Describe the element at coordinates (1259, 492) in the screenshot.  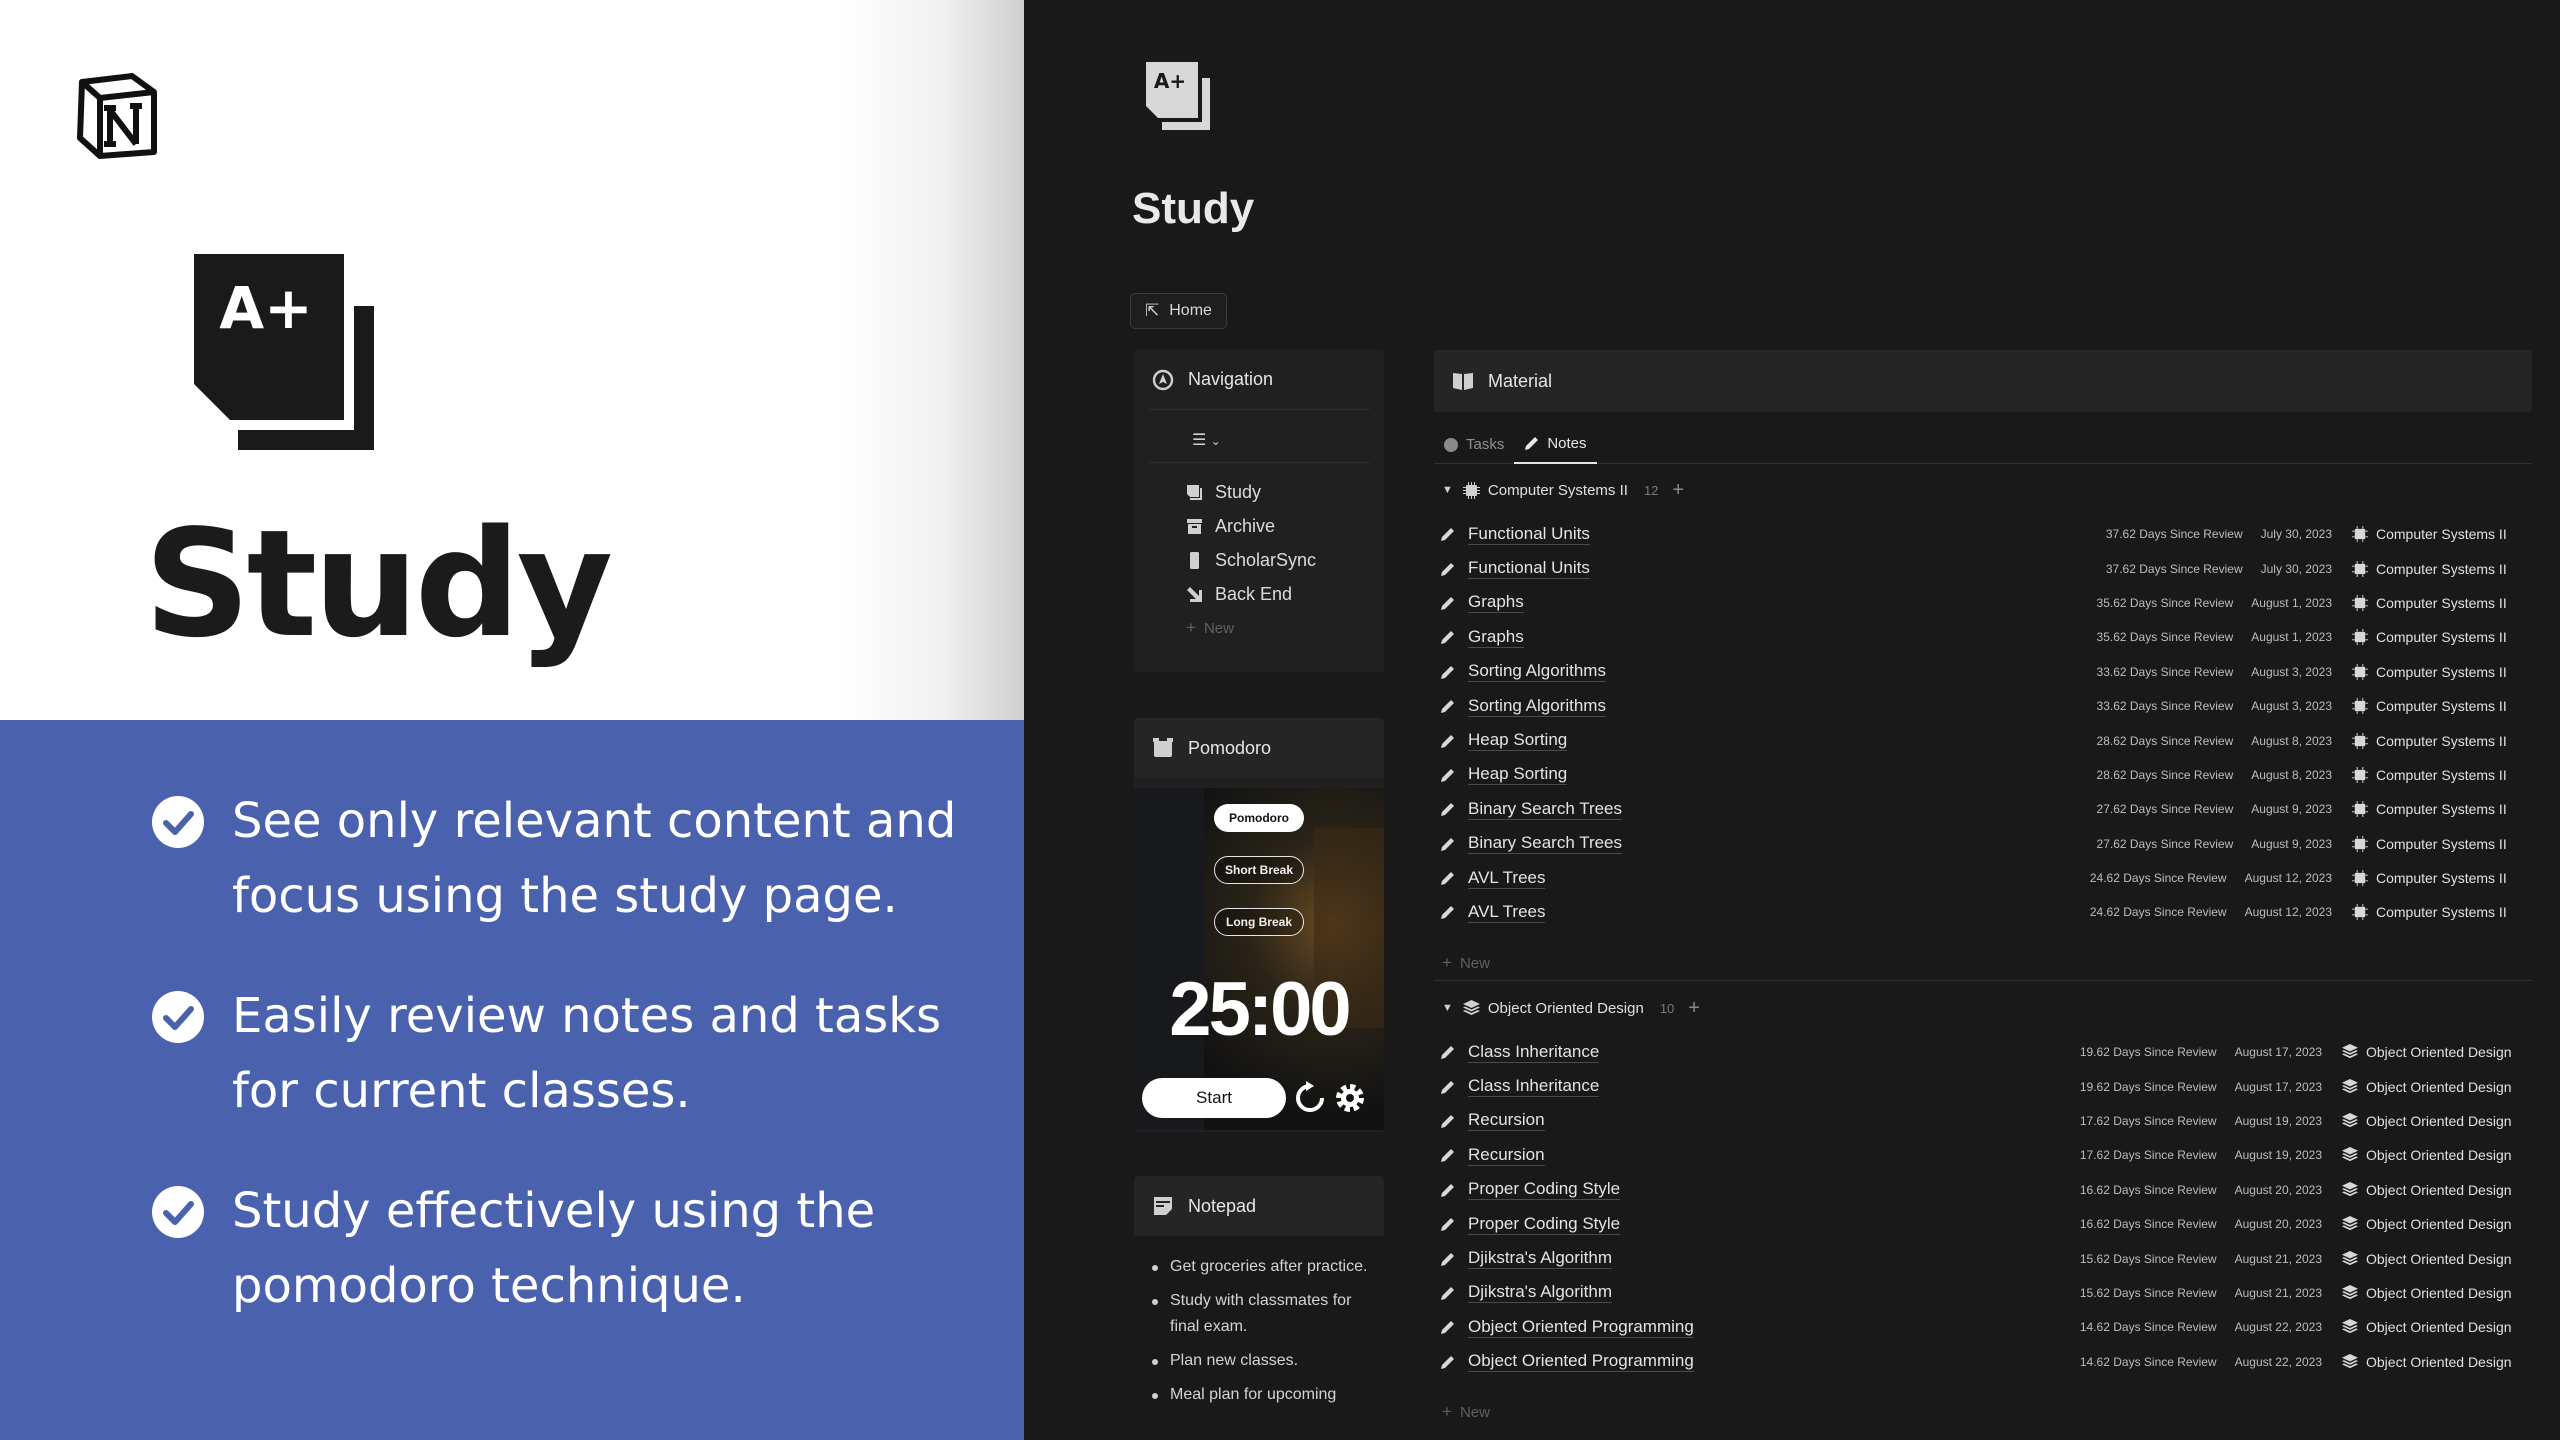
I see `nav-item-study: Study` at that location.